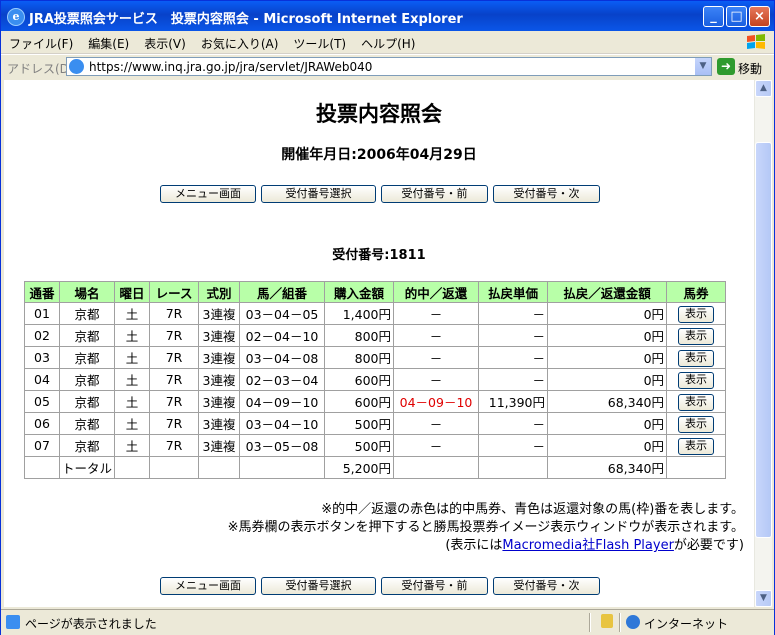  What do you see at coordinates (282, 292) in the screenshot?
I see `col-header: 馬／組番` at bounding box center [282, 292].